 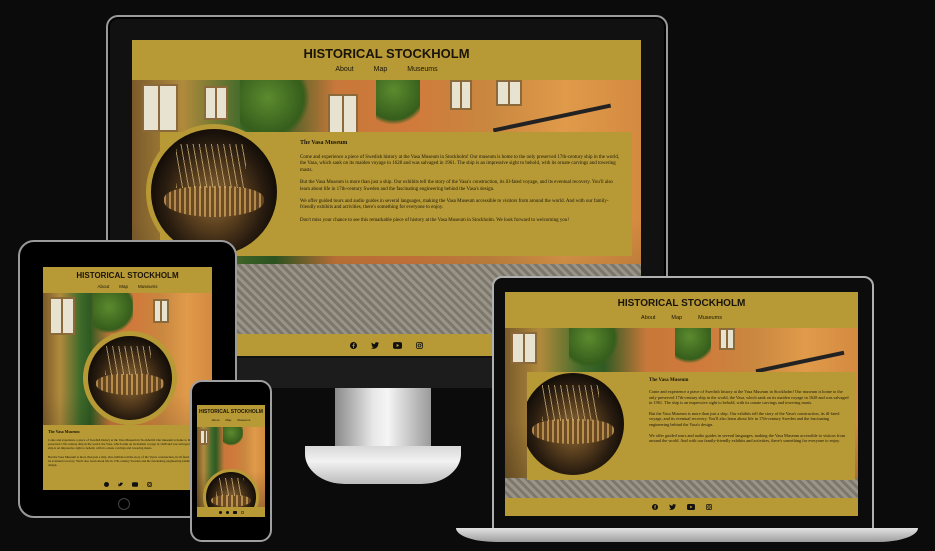 I want to click on monitor-stand-base, so click(x=383, y=465).